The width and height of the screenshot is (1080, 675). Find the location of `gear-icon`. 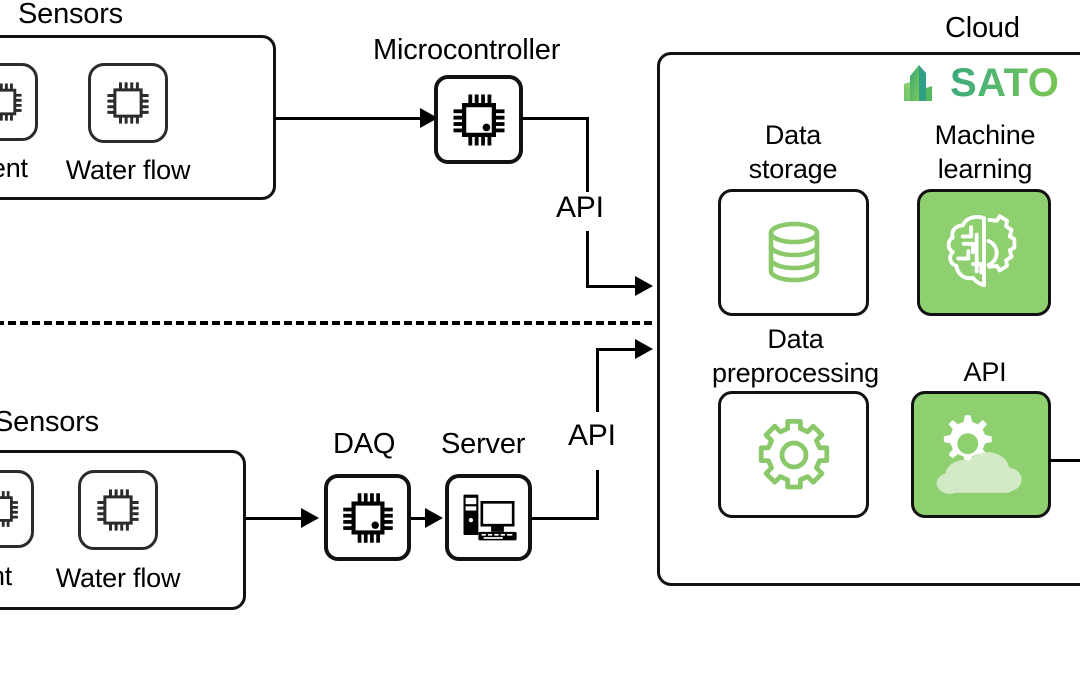

gear-icon is located at coordinates (793, 453).